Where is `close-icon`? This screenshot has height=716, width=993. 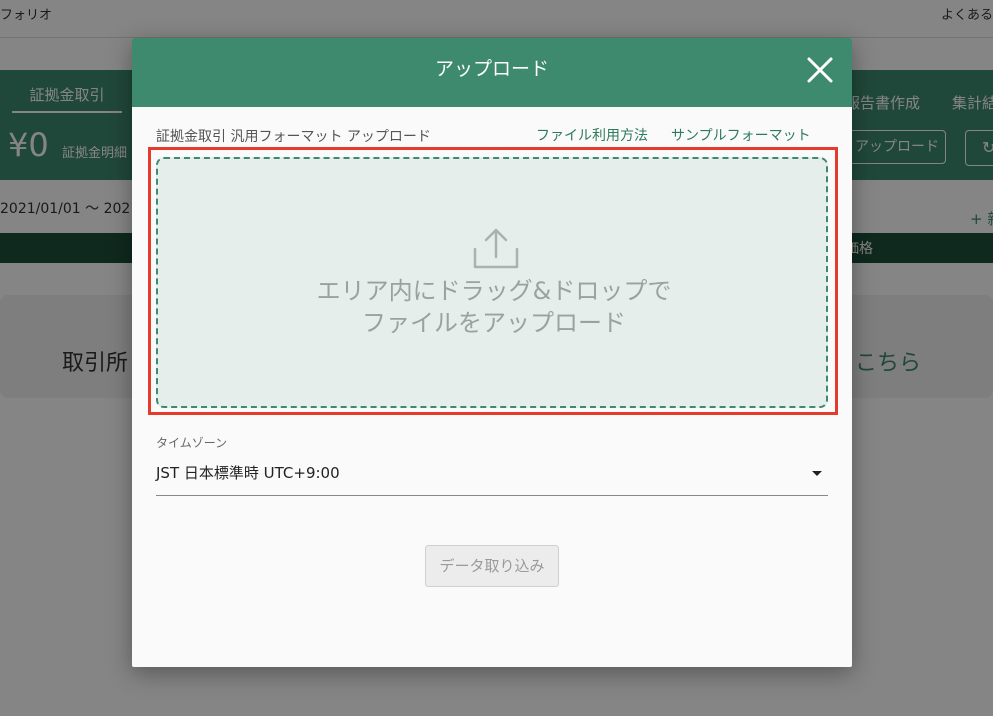 close-icon is located at coordinates (820, 70).